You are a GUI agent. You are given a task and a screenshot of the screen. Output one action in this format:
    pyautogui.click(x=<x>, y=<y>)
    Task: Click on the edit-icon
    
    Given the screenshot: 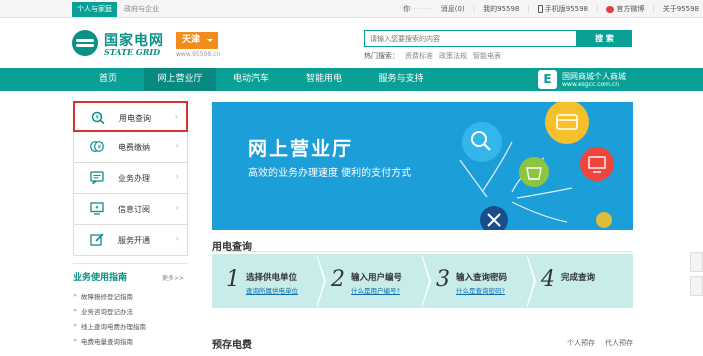 What is the action you would take?
    pyautogui.click(x=97, y=239)
    